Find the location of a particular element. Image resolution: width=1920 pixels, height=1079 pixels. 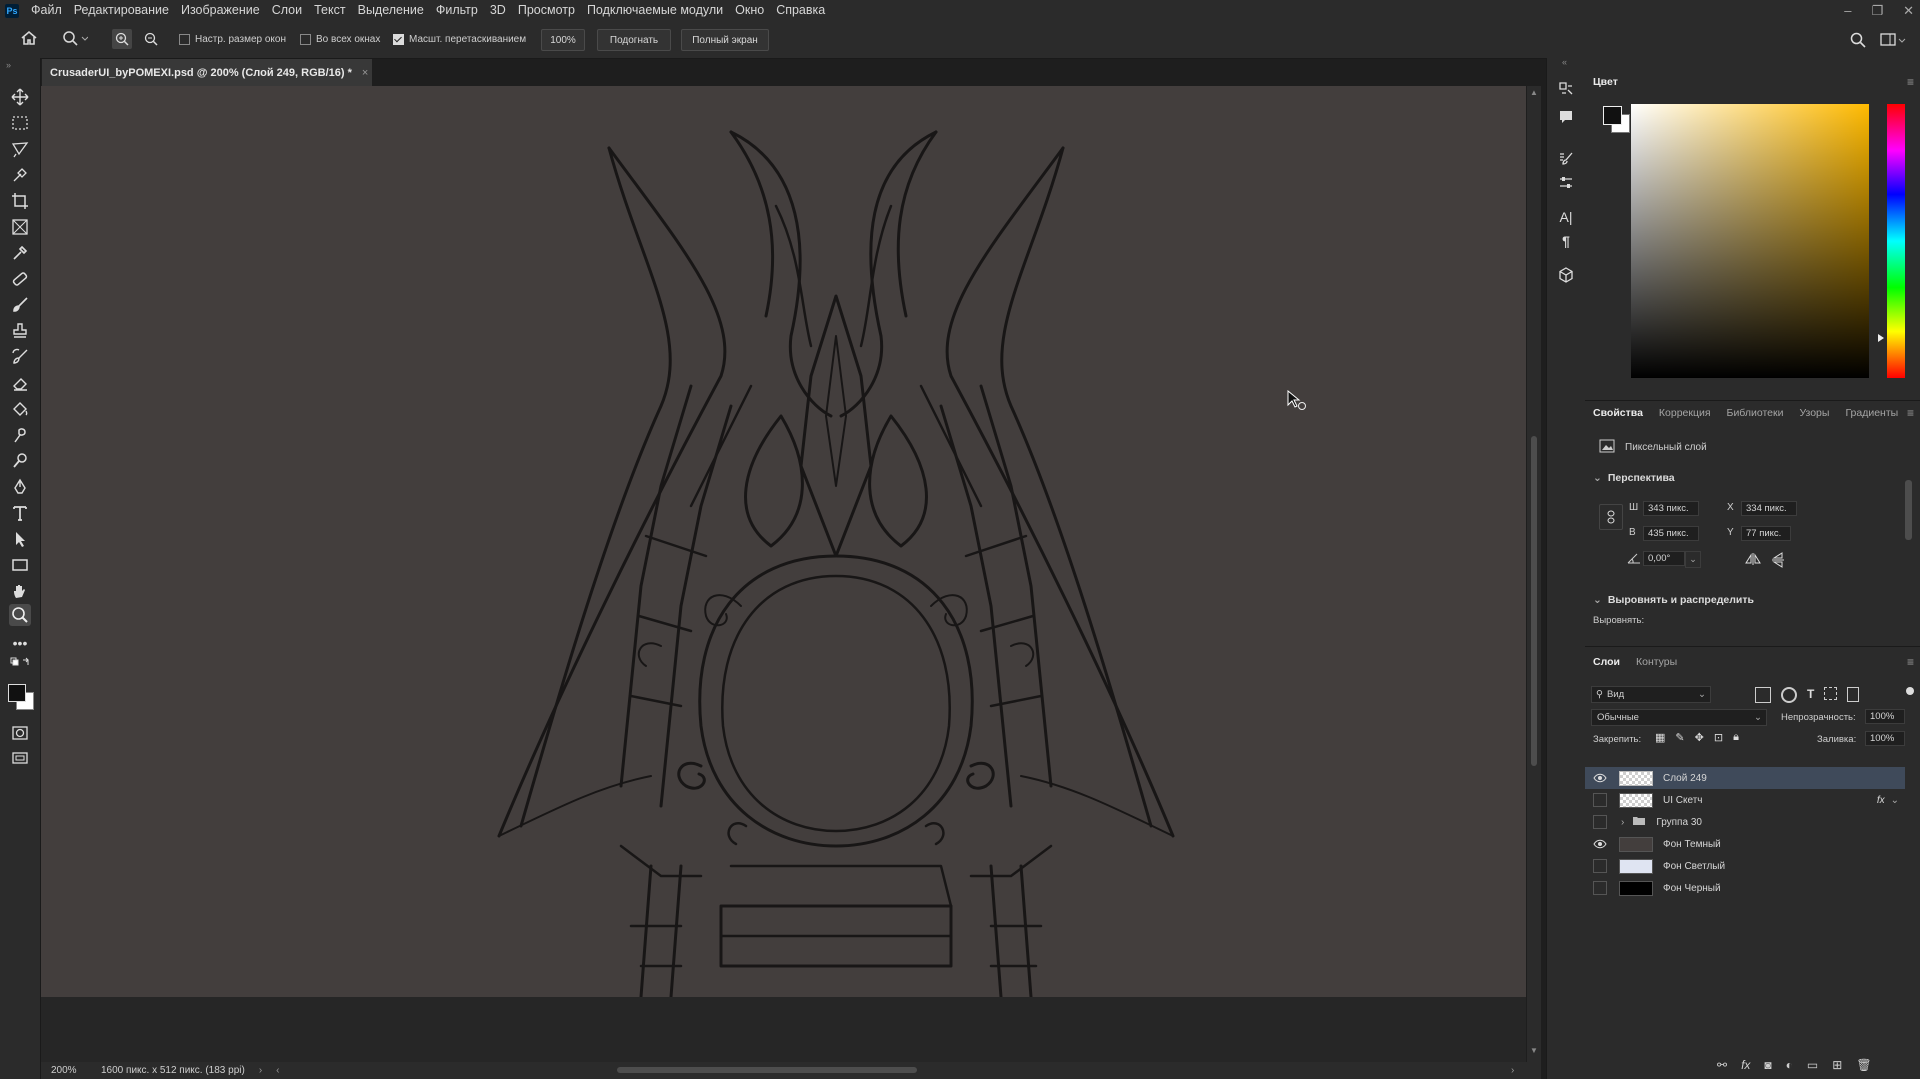

healing-brush-tool-icon is located at coordinates (20, 279).